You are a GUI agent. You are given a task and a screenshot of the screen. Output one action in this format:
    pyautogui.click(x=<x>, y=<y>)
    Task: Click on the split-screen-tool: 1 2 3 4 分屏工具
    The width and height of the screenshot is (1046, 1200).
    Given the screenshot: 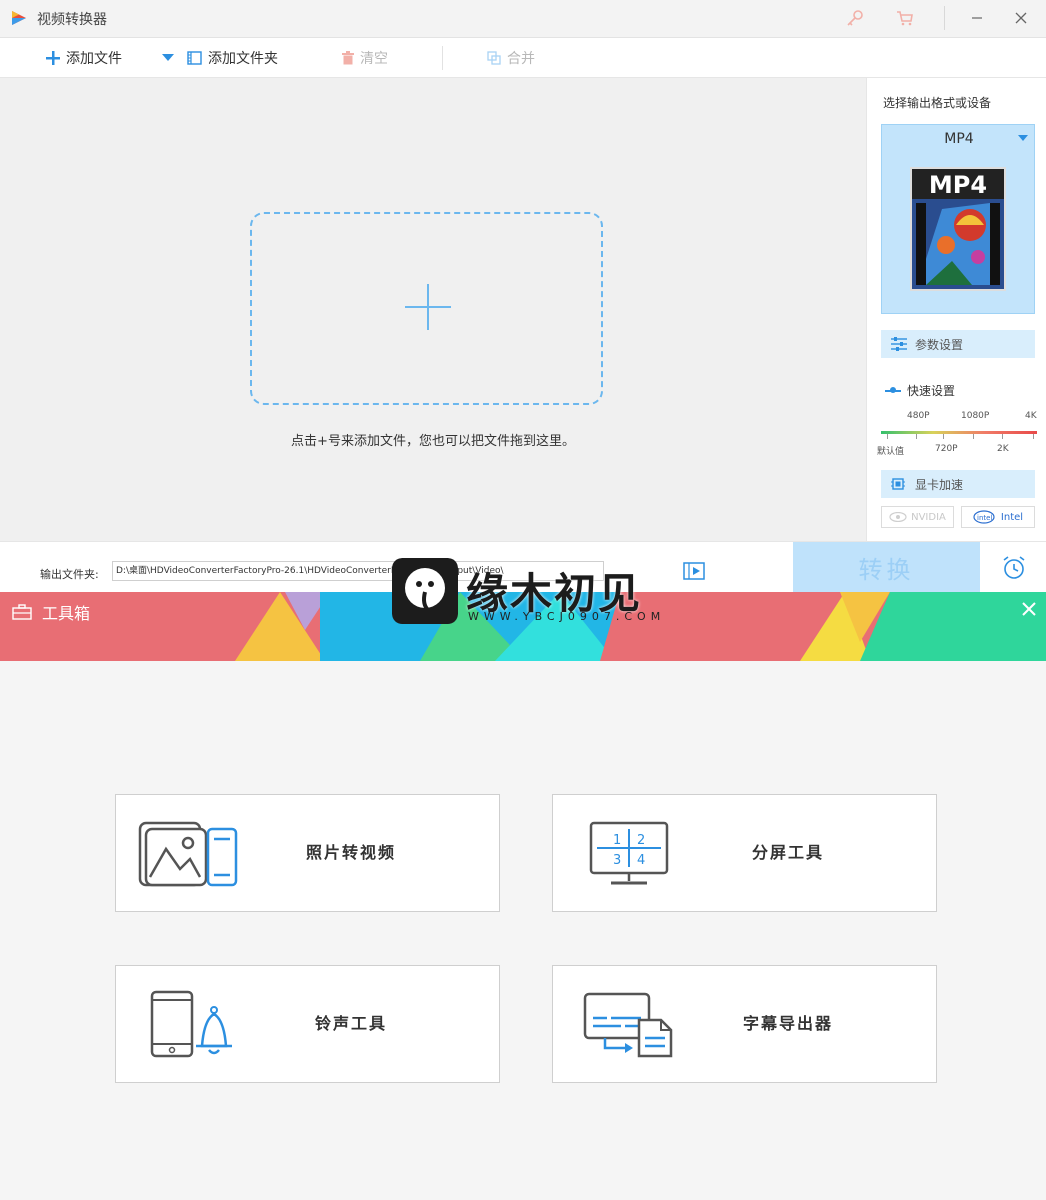 What is the action you would take?
    pyautogui.click(x=744, y=853)
    